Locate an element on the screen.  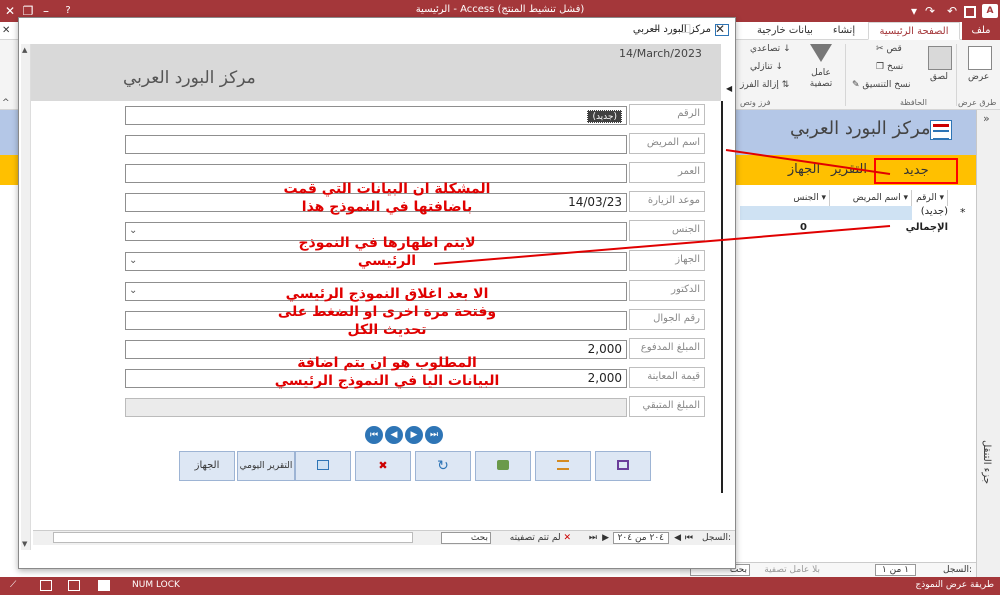
field-id-value: (جديد) is located at coordinates (604, 116).